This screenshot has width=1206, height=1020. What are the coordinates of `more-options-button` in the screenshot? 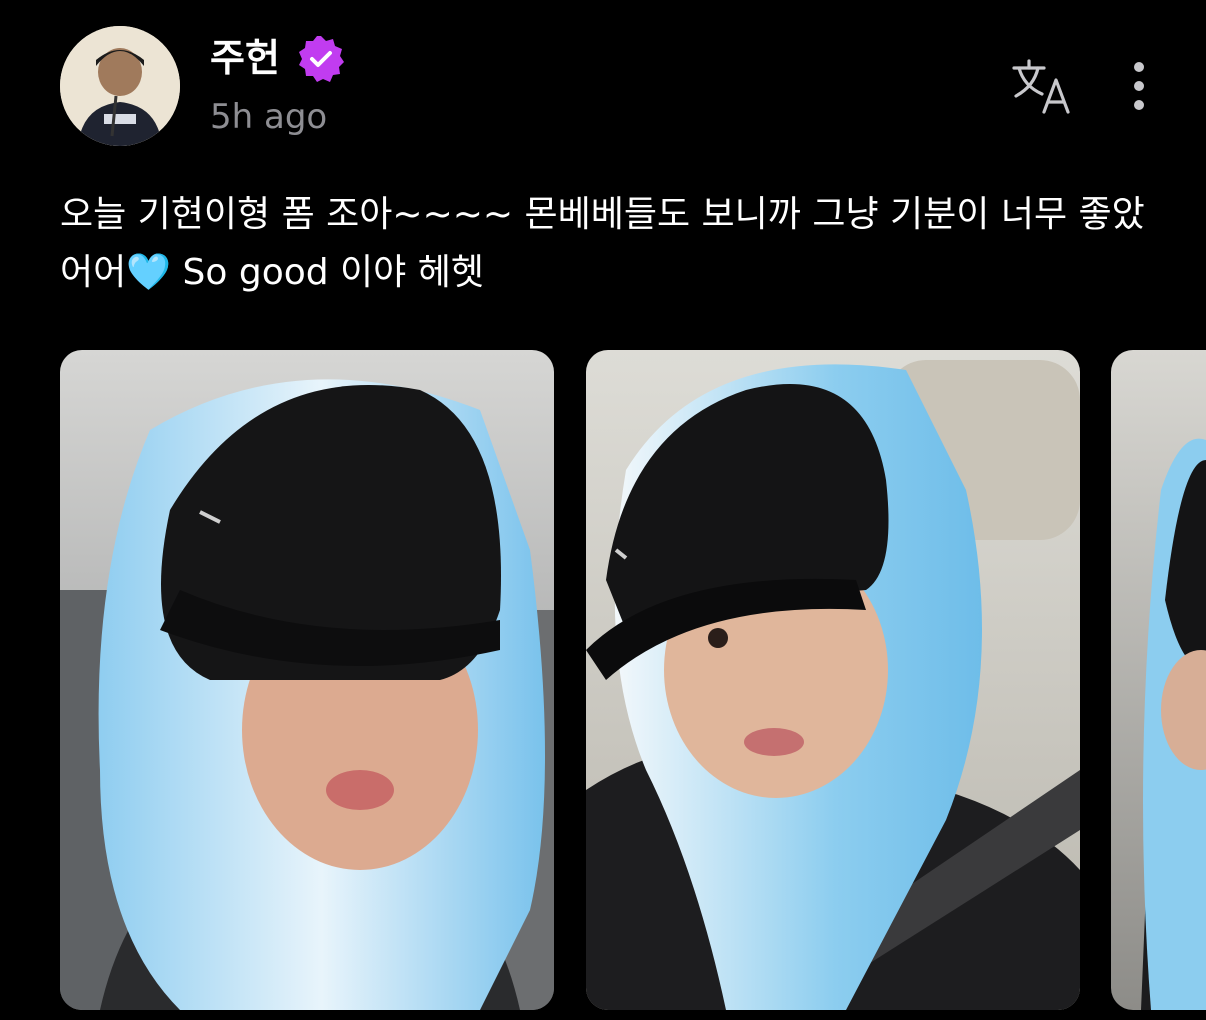 It's located at (1139, 86).